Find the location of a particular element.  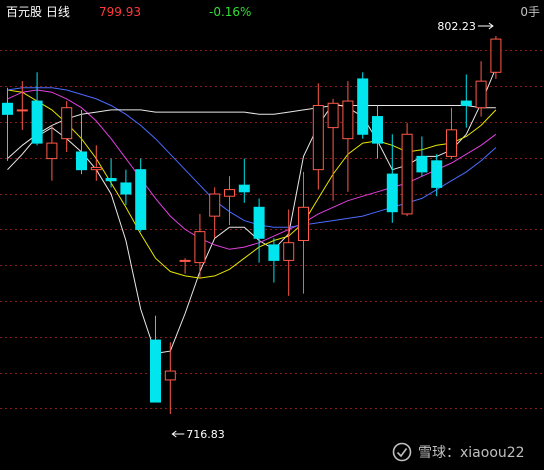

snowball-logo-icon is located at coordinates (402, 452).